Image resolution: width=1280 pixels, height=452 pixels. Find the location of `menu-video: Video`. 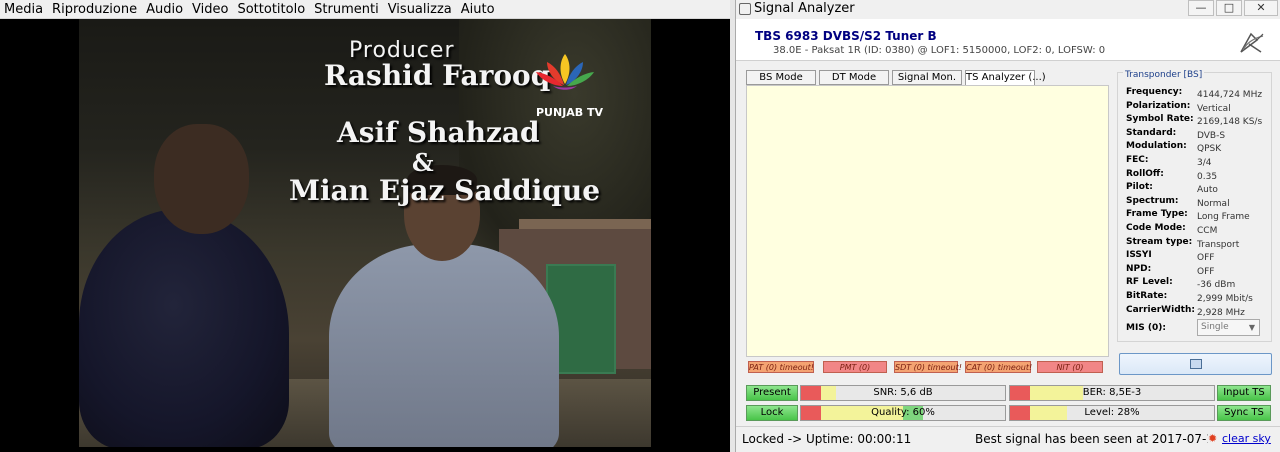

menu-video: Video is located at coordinates (210, 9).